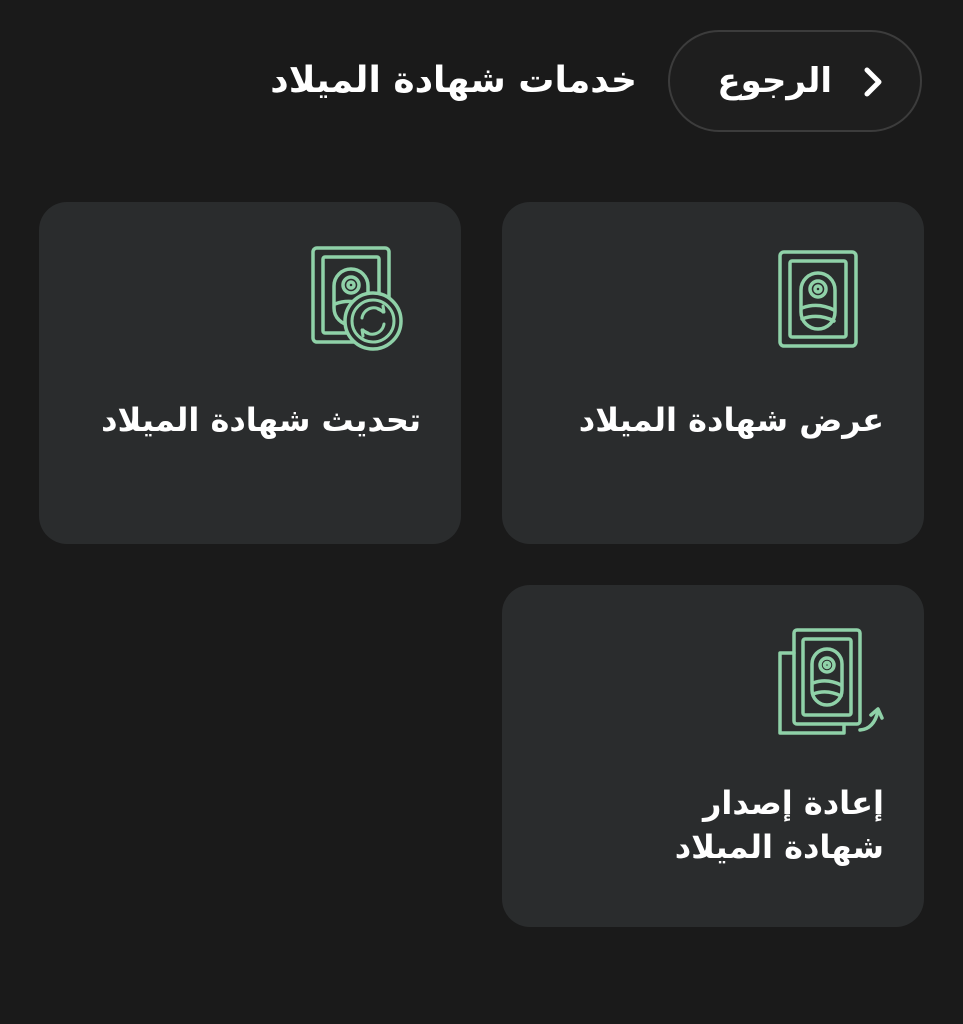 The width and height of the screenshot is (963, 1024). I want to click on view-birth-certificate-card: عرض شهادة الميلاد, so click(713, 373).